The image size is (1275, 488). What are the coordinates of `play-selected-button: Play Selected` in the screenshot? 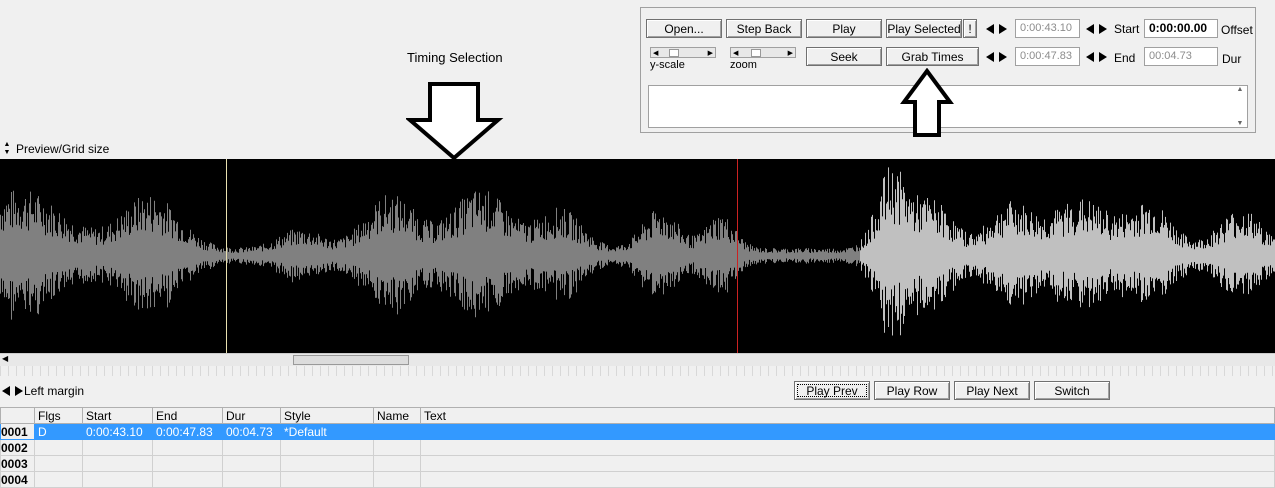 It's located at (924, 28).